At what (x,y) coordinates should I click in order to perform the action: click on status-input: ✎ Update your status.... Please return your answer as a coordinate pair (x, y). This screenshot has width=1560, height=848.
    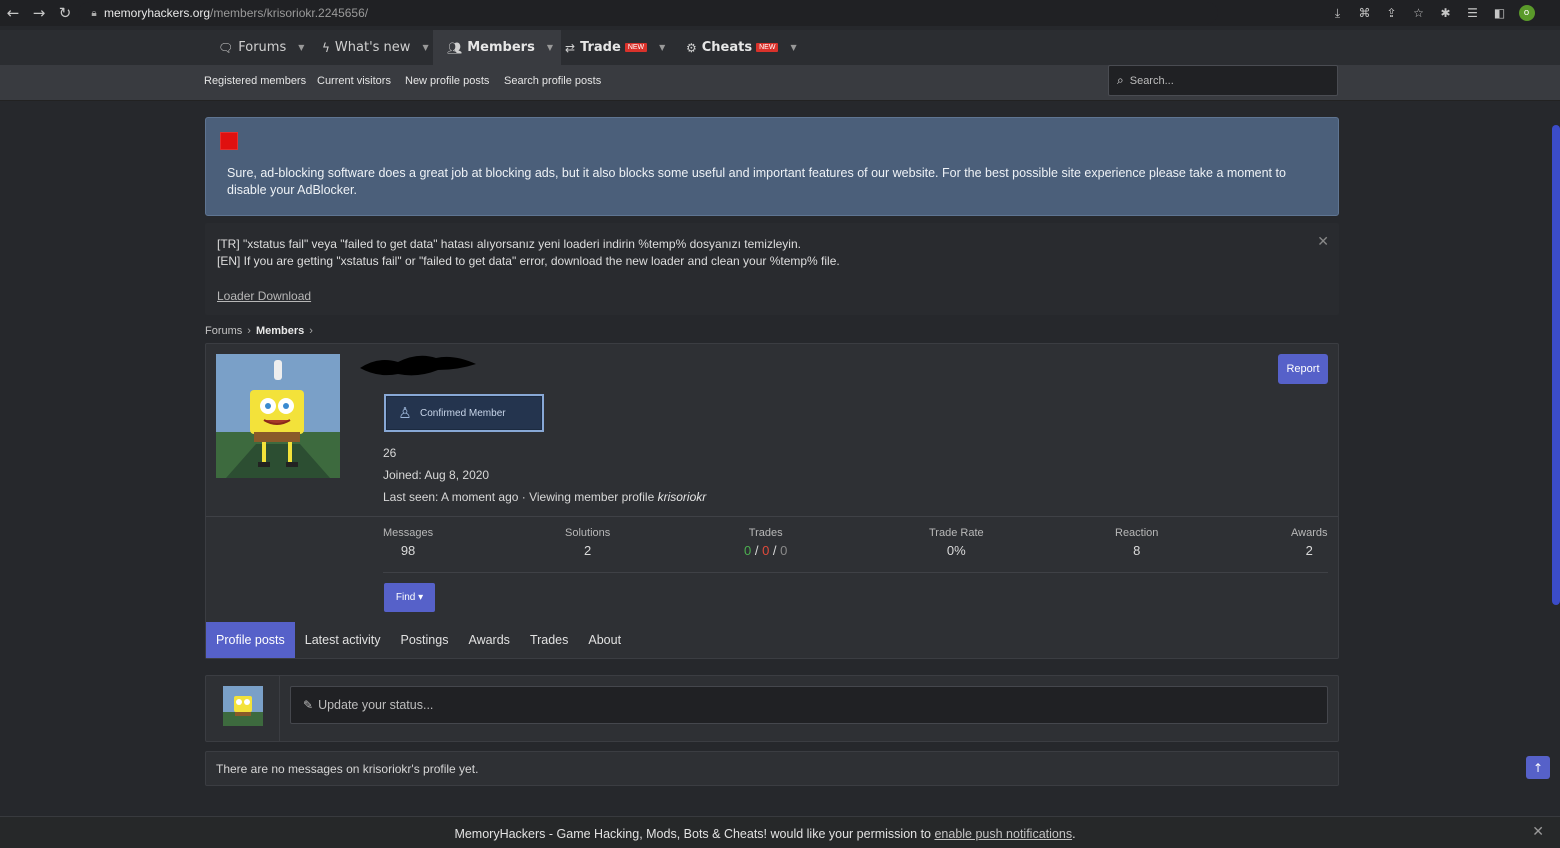
    Looking at the image, I should click on (809, 705).